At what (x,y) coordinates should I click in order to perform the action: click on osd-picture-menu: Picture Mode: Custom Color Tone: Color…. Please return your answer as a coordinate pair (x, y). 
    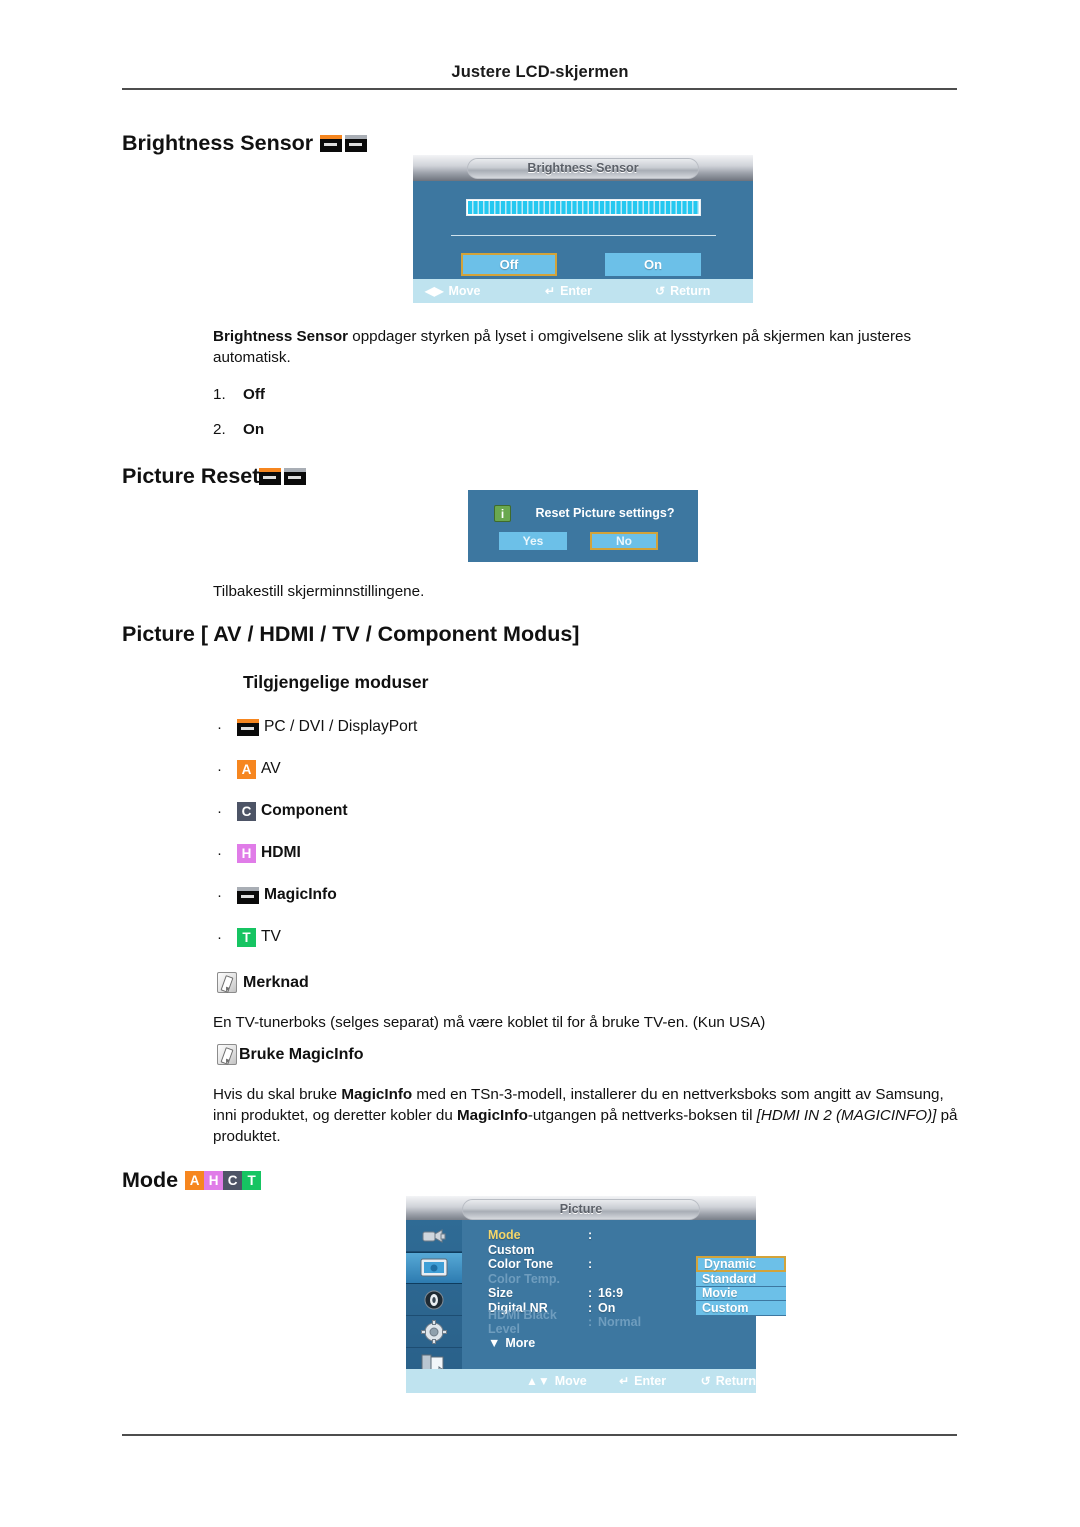
    Looking at the image, I should click on (596, 1294).